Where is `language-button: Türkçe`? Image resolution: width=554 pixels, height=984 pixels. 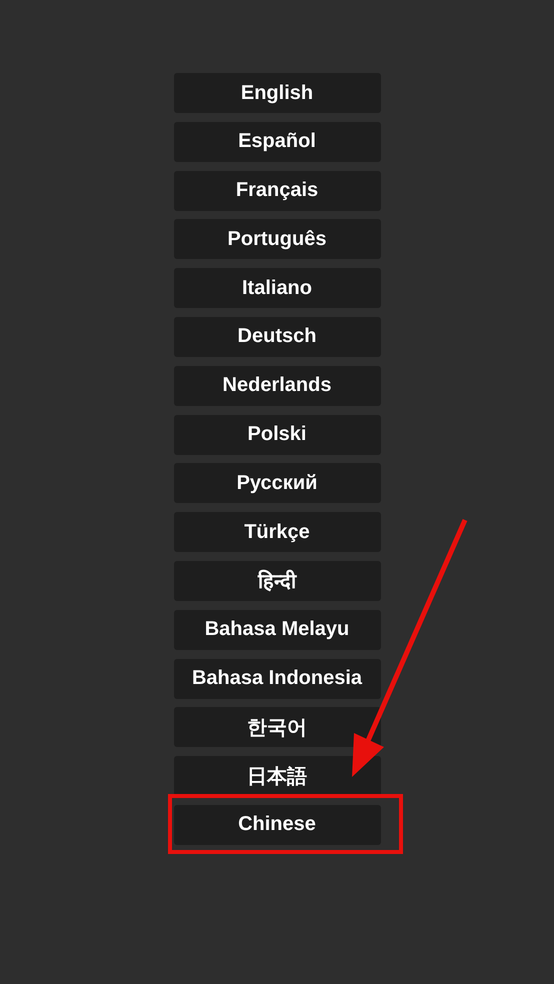 language-button: Türkçe is located at coordinates (277, 532).